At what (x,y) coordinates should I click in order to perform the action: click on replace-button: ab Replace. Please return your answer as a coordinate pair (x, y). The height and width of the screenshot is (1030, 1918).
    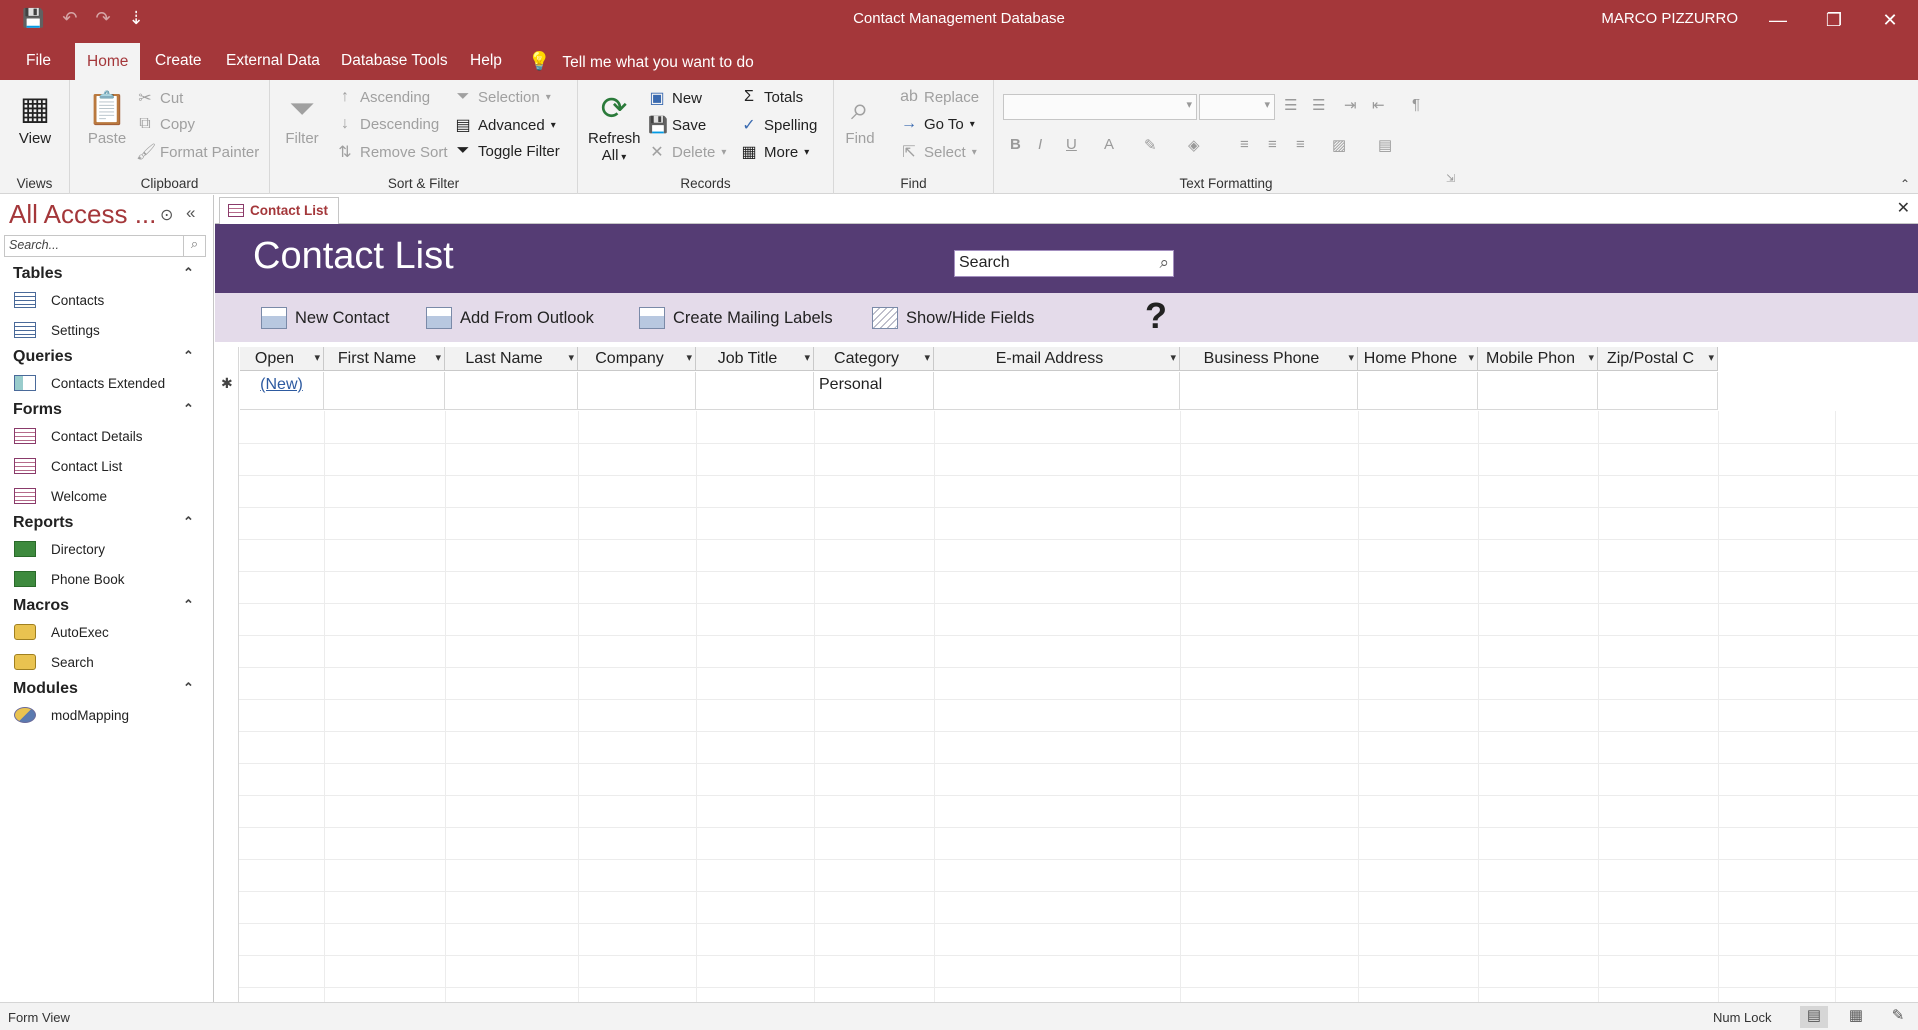
    Looking at the image, I should click on (939, 97).